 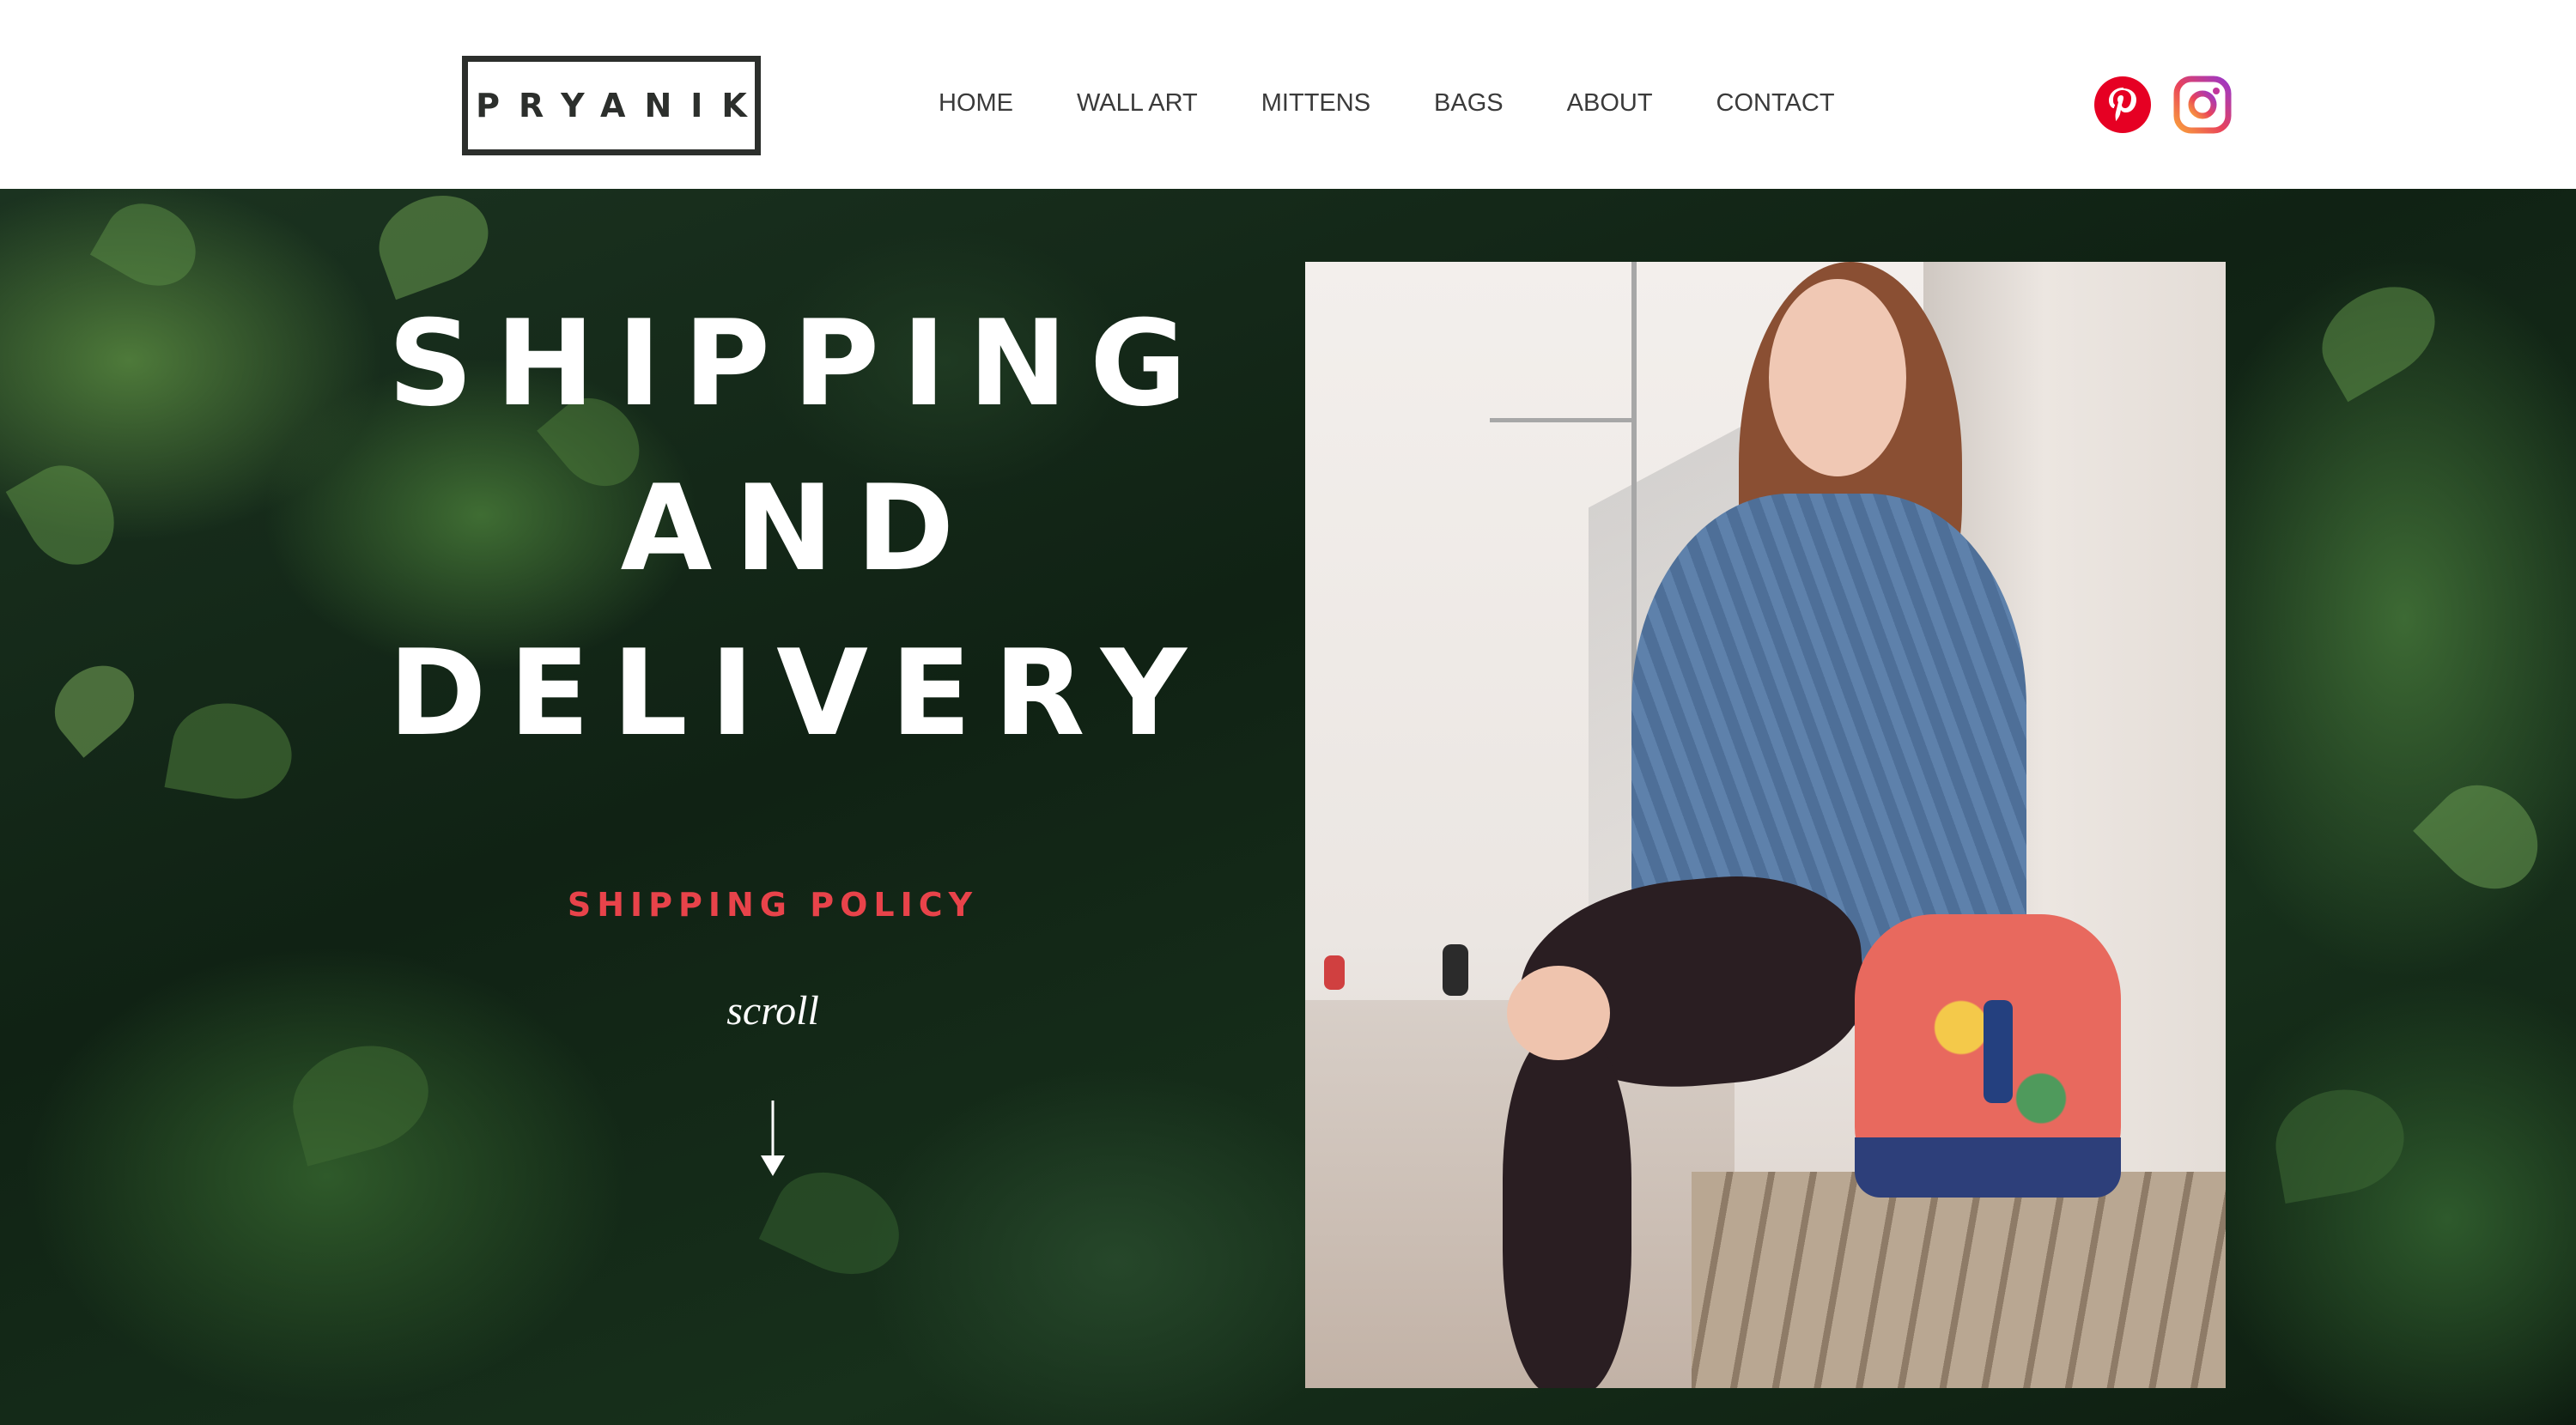 I want to click on nav-home: HOME, so click(x=976, y=104).